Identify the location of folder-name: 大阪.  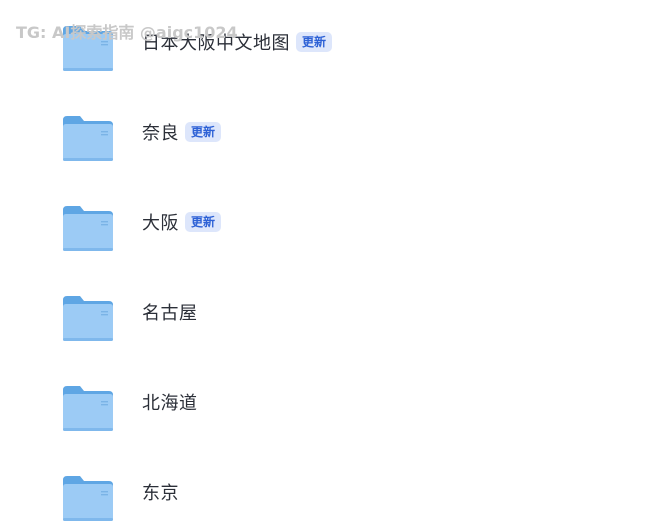
(160, 223).